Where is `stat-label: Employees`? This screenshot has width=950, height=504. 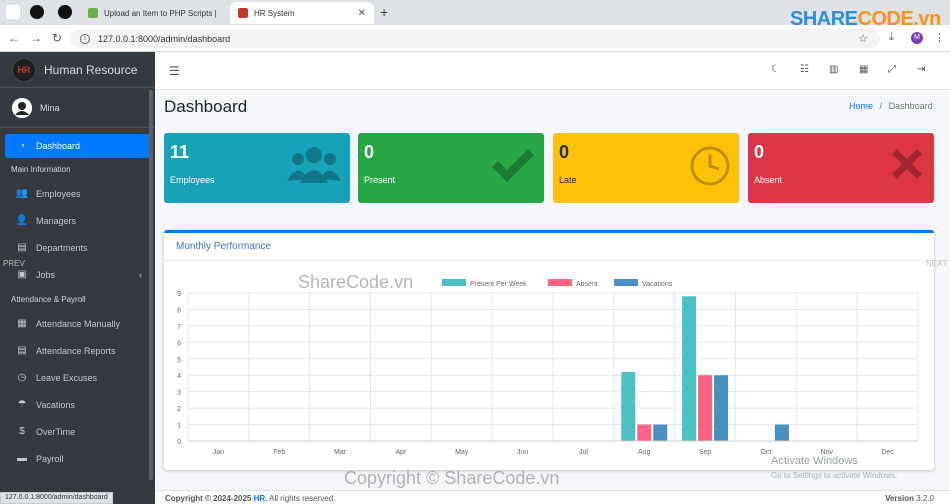
stat-label: Employees is located at coordinates (192, 180).